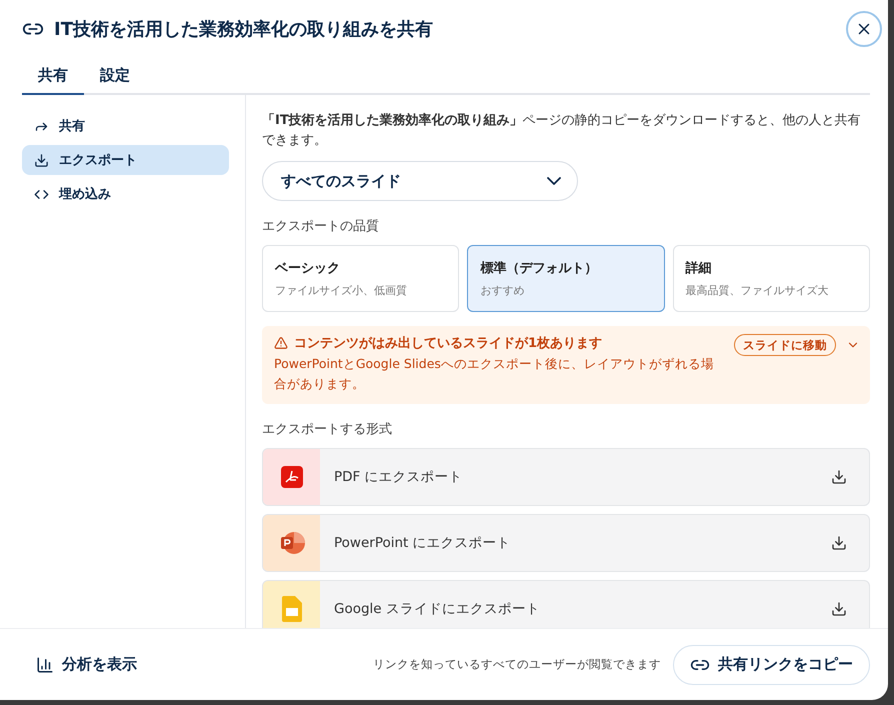  What do you see at coordinates (361, 278) in the screenshot?
I see `quality-option: ベーシック ファイルサイズ小、低画質` at bounding box center [361, 278].